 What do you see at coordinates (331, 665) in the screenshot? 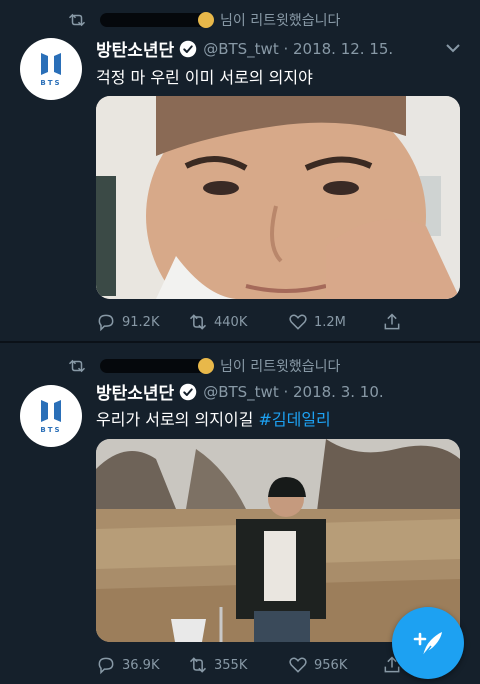
I see `like-count: 956K` at bounding box center [331, 665].